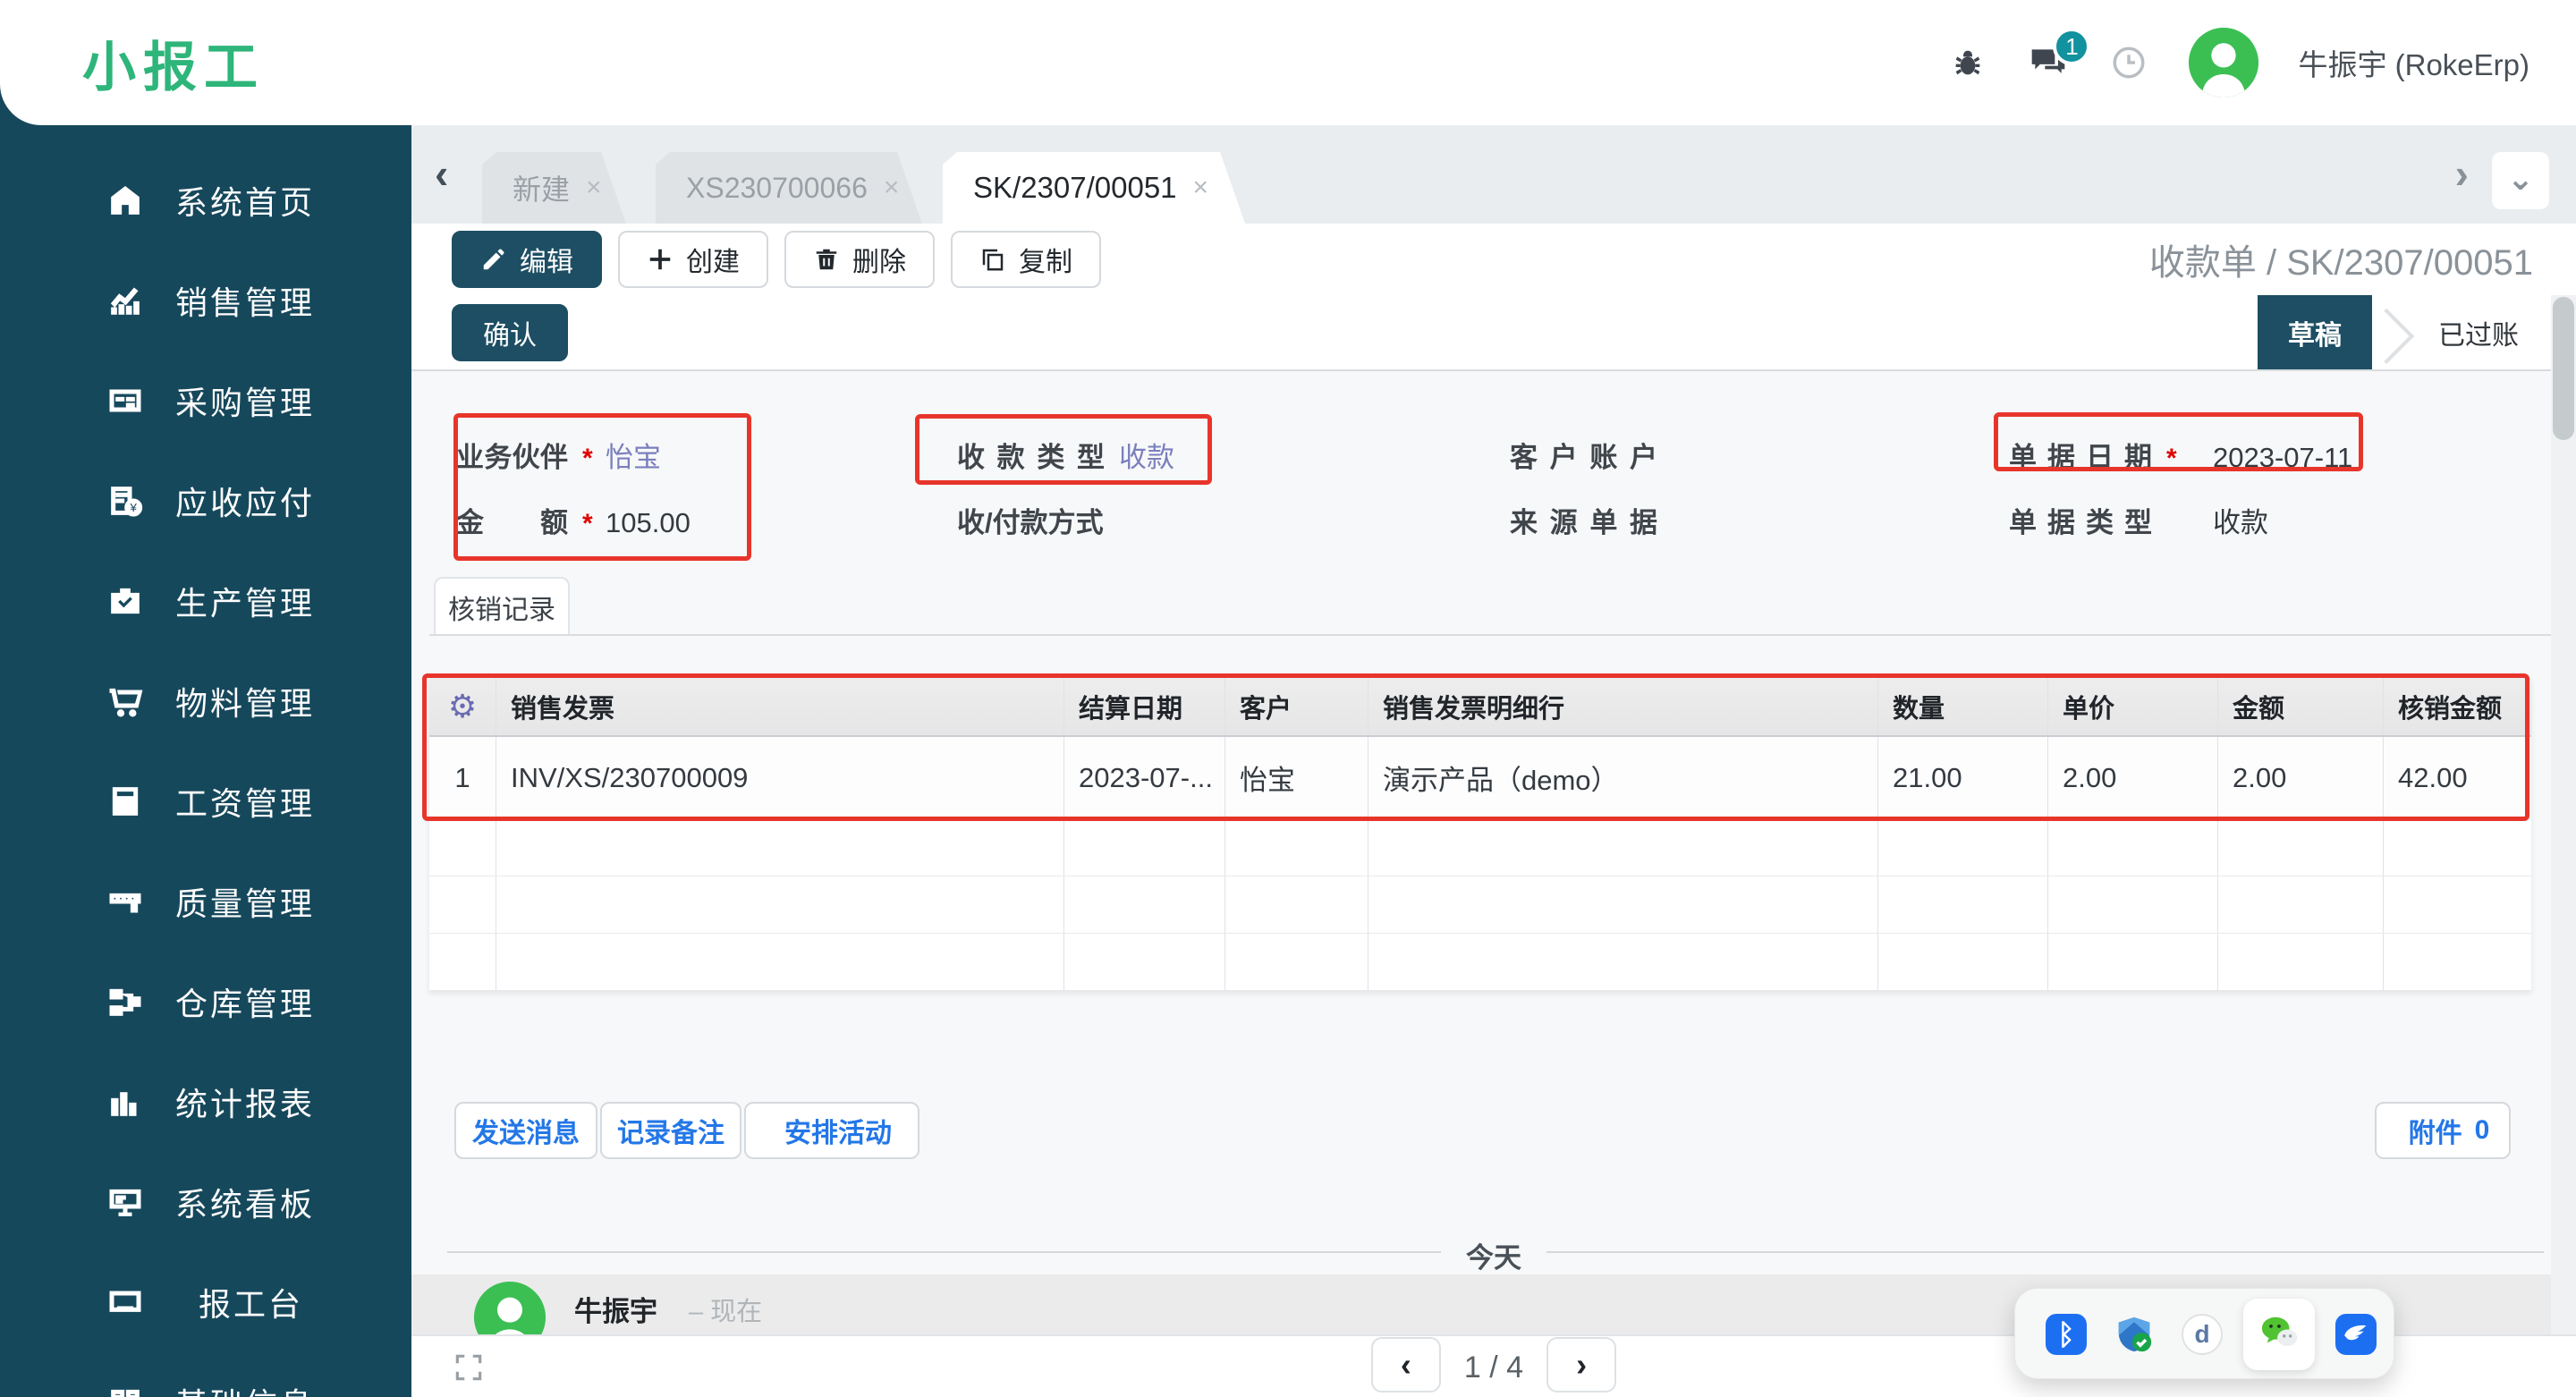 The image size is (2576, 1397). I want to click on sidebar-item-label: 采购管理, so click(245, 403).